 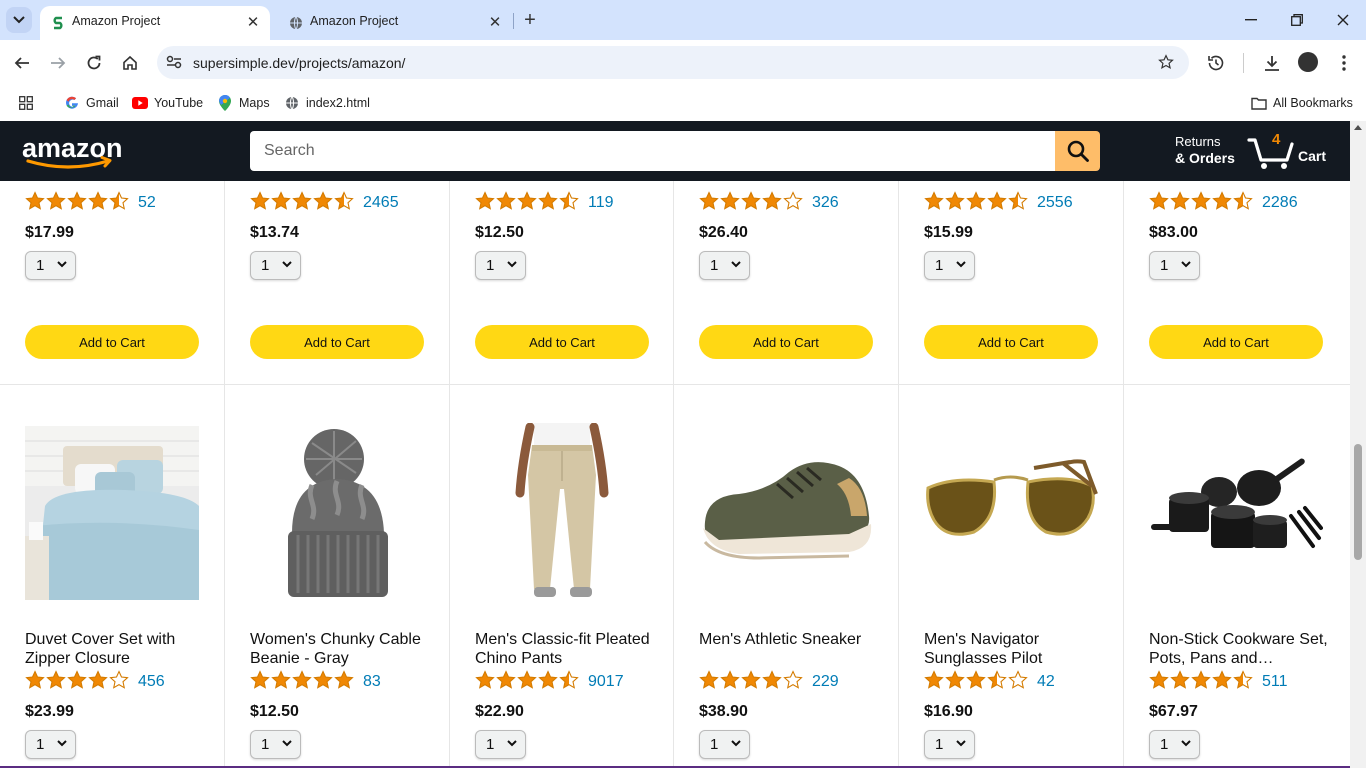 I want to click on product-price: $16.90, so click(x=948, y=711).